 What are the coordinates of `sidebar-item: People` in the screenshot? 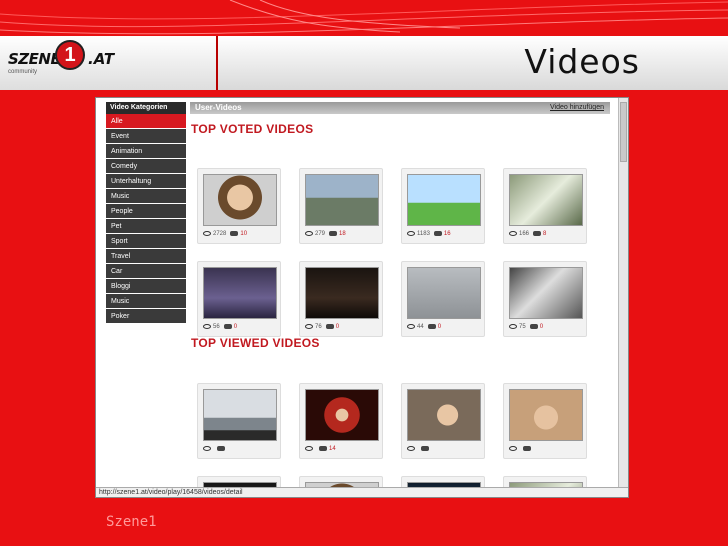 It's located at (146, 211).